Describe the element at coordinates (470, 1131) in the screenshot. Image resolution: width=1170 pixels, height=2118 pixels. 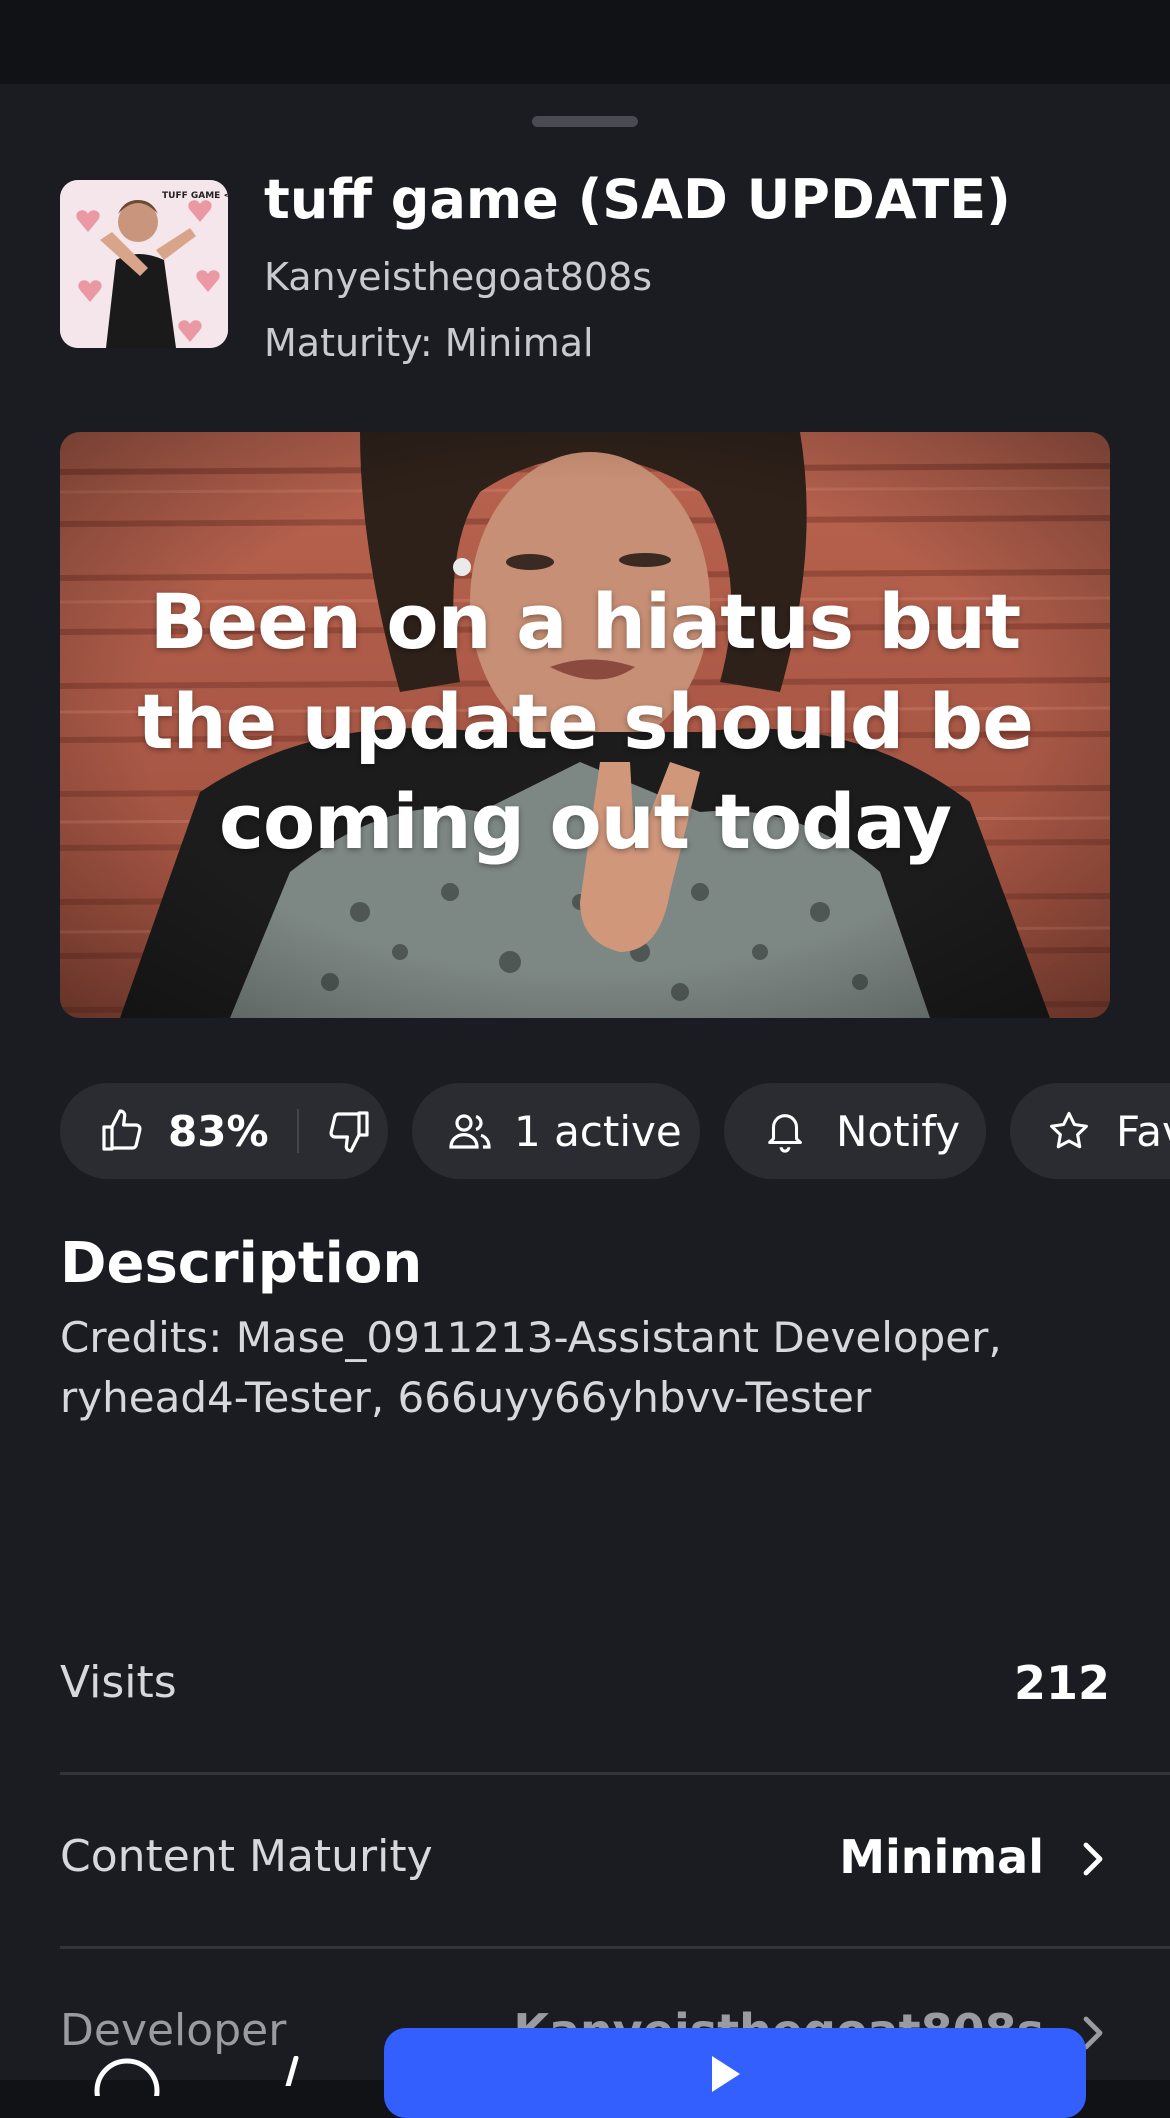
I see `people-icon` at that location.